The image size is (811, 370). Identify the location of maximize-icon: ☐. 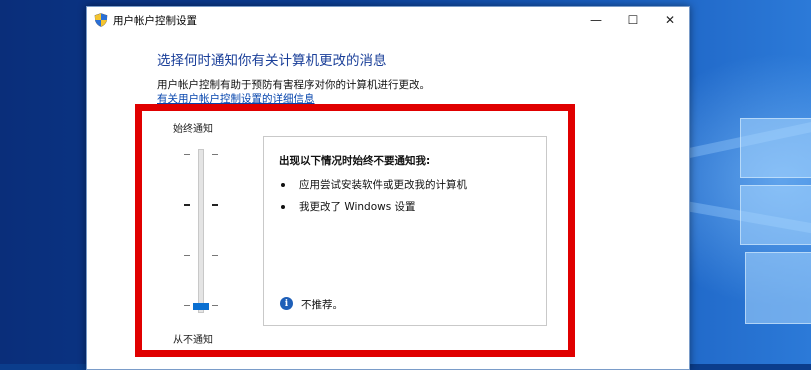
(633, 20).